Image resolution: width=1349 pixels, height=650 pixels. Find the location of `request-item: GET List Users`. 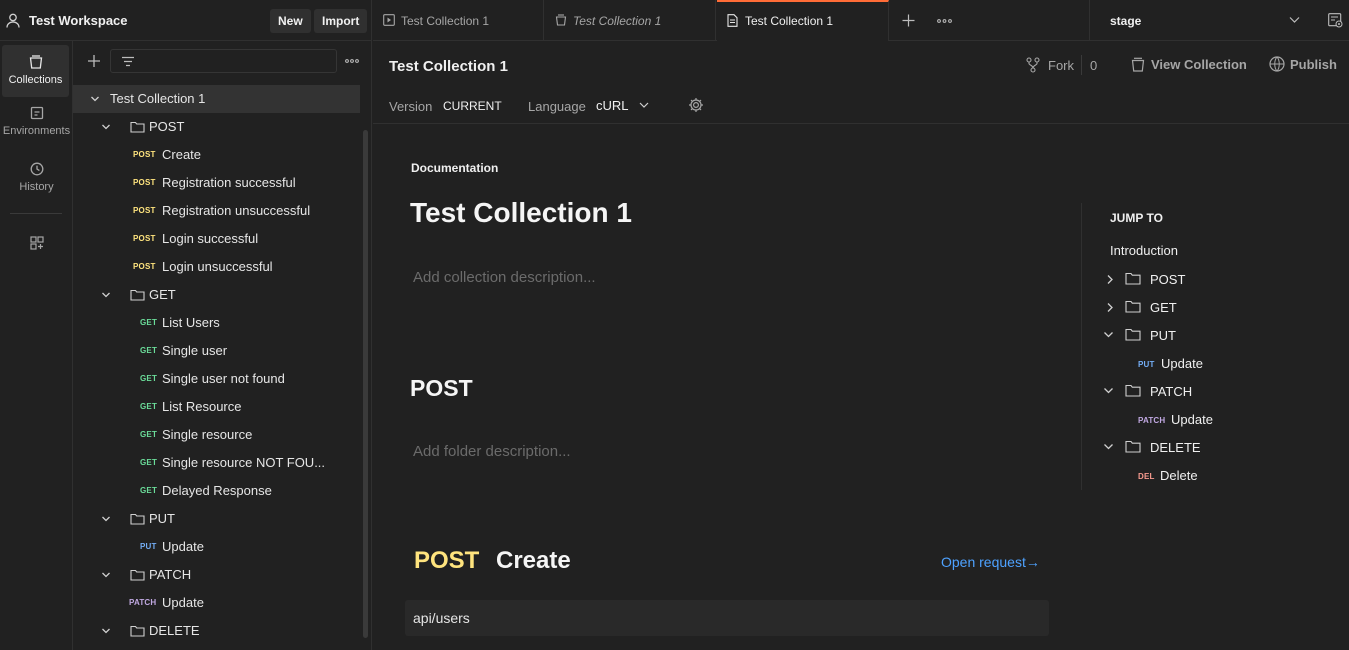

request-item: GET List Users is located at coordinates (216, 323).